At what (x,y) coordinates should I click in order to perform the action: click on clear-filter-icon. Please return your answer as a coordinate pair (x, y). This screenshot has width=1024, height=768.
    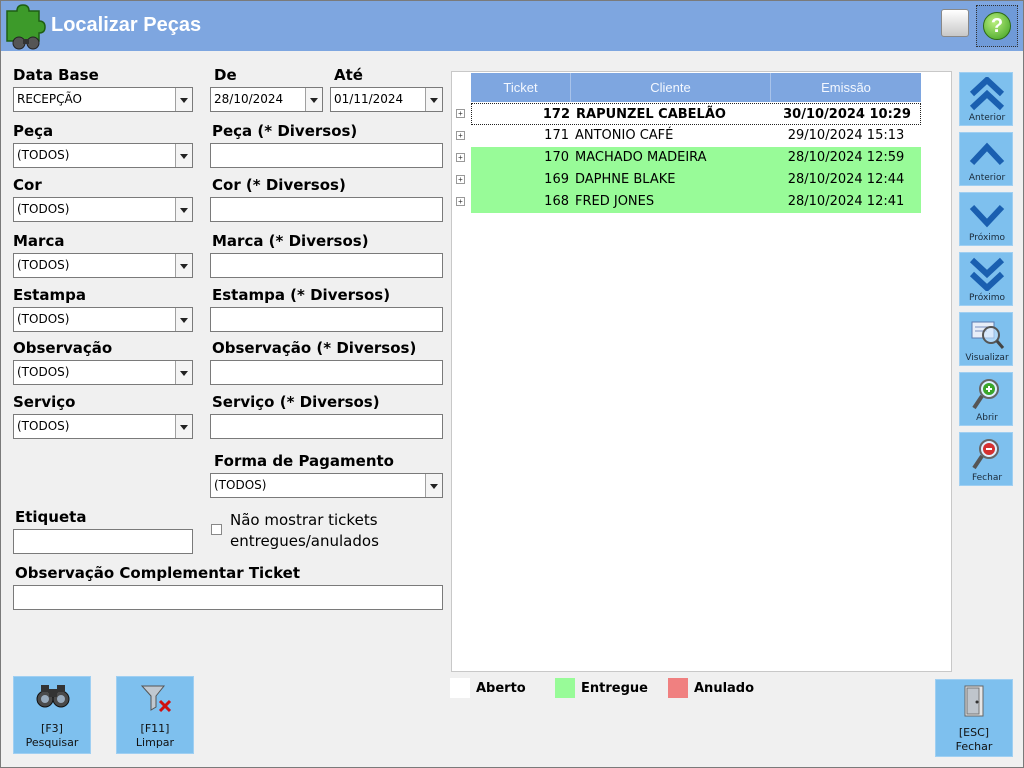
    Looking at the image, I should click on (156, 699).